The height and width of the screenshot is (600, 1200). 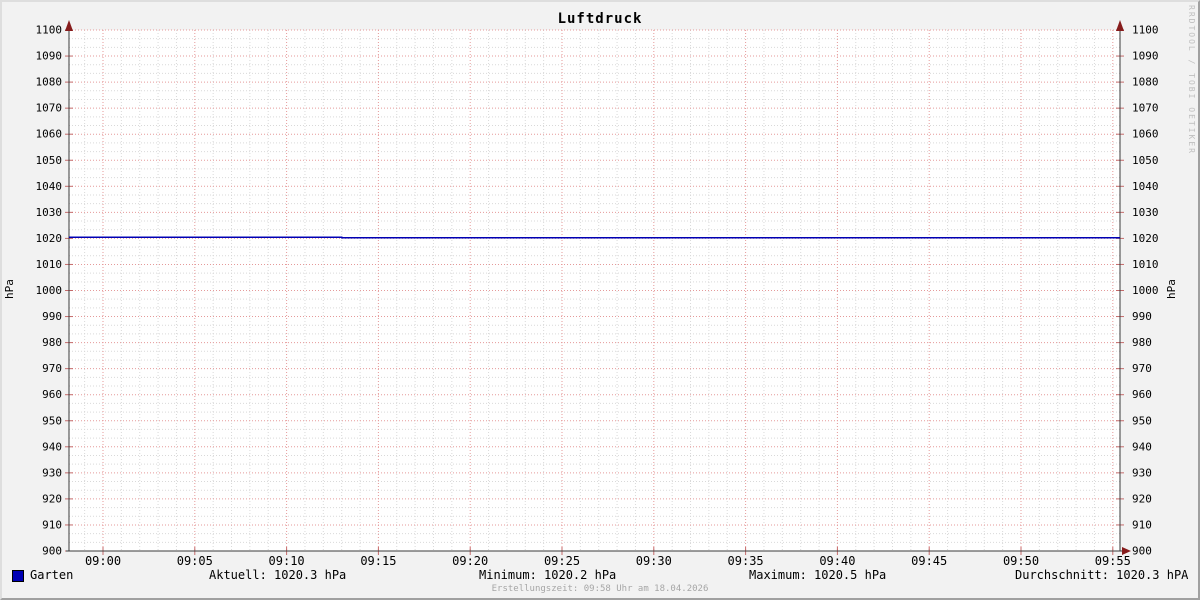 What do you see at coordinates (1142, 420) in the screenshot?
I see `tick-label-y-right: 950` at bounding box center [1142, 420].